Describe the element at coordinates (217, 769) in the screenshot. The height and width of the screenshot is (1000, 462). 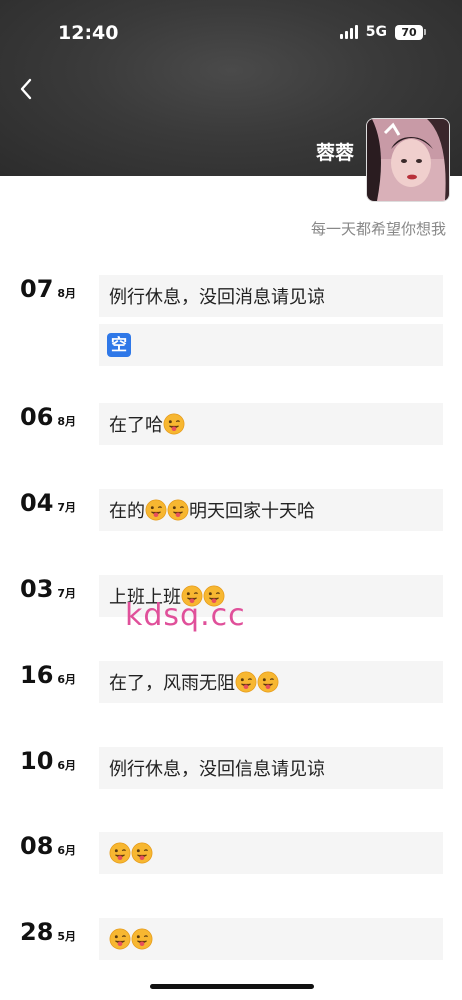
I see `post-text: 例行休息，没回信息请见谅` at that location.